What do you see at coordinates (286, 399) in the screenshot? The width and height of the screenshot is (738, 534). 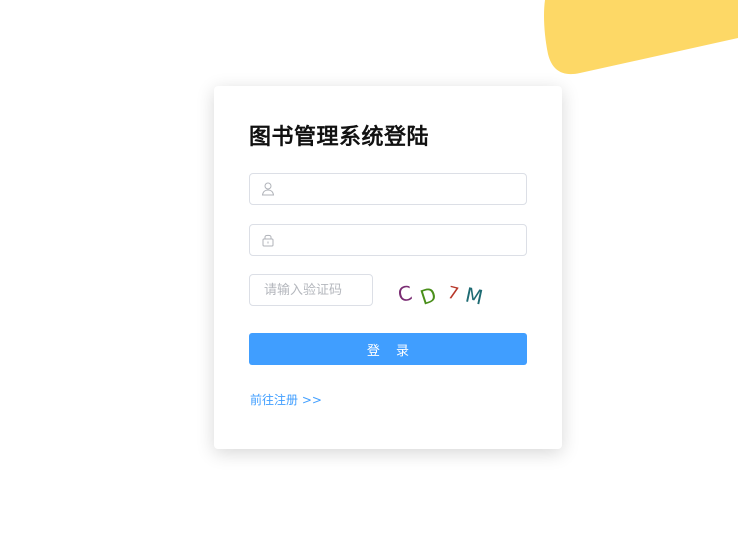 I see `register-link: 前往注册 >>` at bounding box center [286, 399].